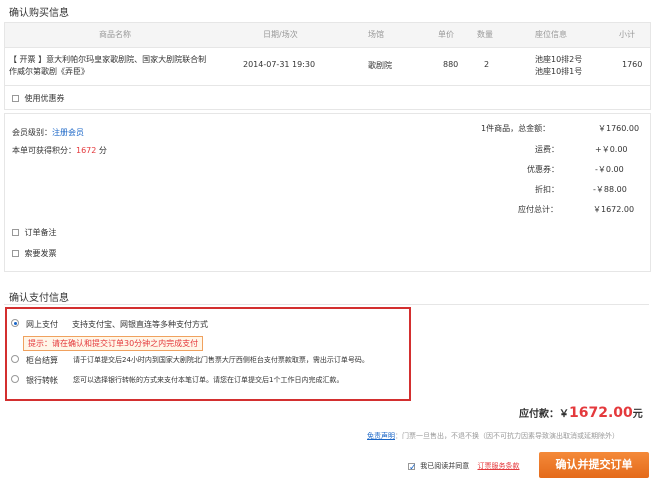 The height and width of the screenshot is (483, 655). Describe the element at coordinates (611, 149) in the screenshot. I see `shipping-value: +￥0.00` at that location.